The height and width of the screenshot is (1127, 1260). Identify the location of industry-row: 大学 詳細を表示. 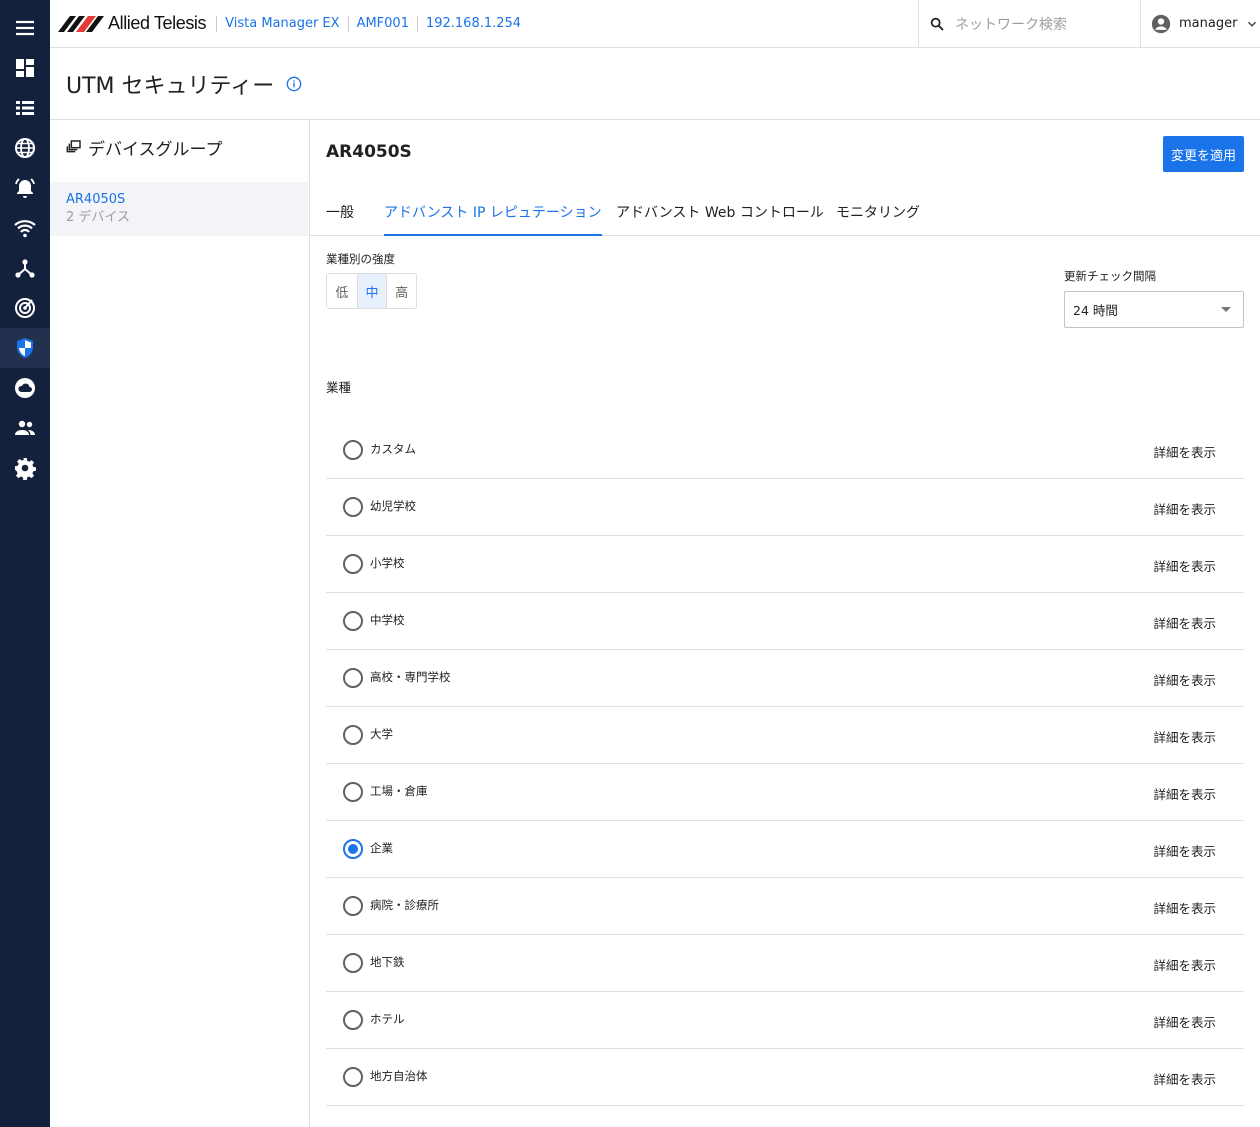
(785, 735).